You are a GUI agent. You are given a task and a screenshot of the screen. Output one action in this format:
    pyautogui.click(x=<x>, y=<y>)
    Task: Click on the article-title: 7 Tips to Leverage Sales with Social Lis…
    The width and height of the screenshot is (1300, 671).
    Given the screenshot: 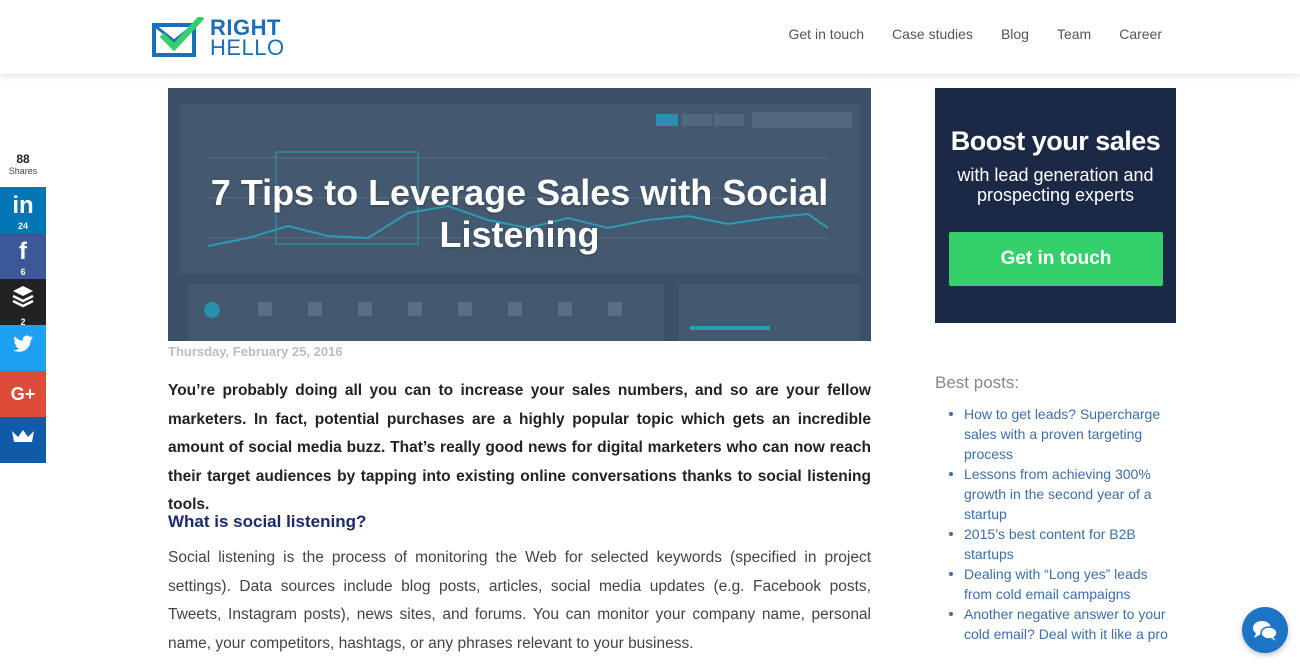 What is the action you would take?
    pyautogui.click(x=519, y=213)
    